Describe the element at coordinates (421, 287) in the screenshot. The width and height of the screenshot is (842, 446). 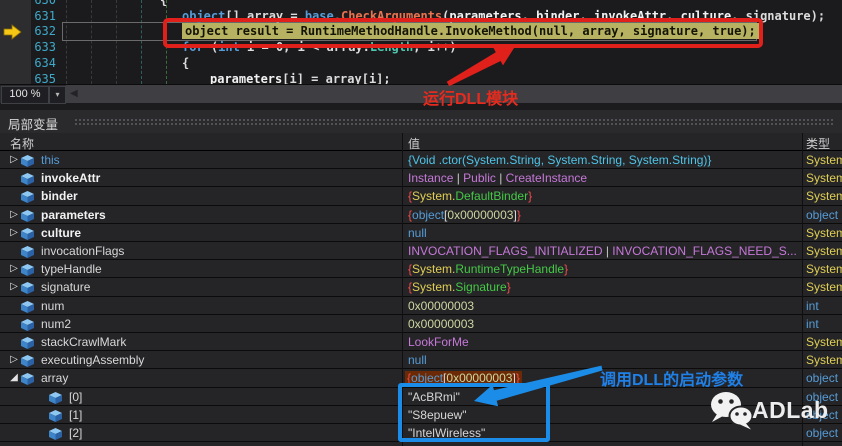
I see `locals-row: ▷ signature {System.Signature} System` at that location.